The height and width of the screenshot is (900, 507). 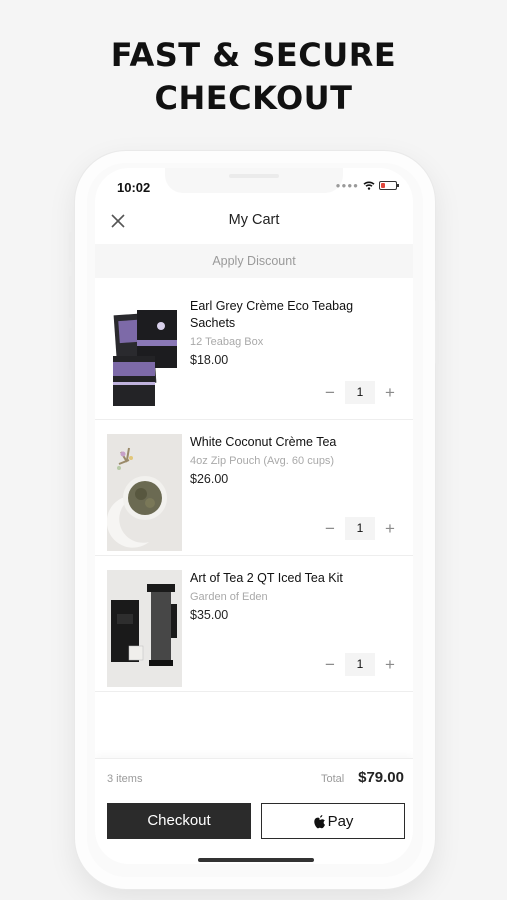 What do you see at coordinates (71, 297) in the screenshot?
I see `phone-volume-up-button` at bounding box center [71, 297].